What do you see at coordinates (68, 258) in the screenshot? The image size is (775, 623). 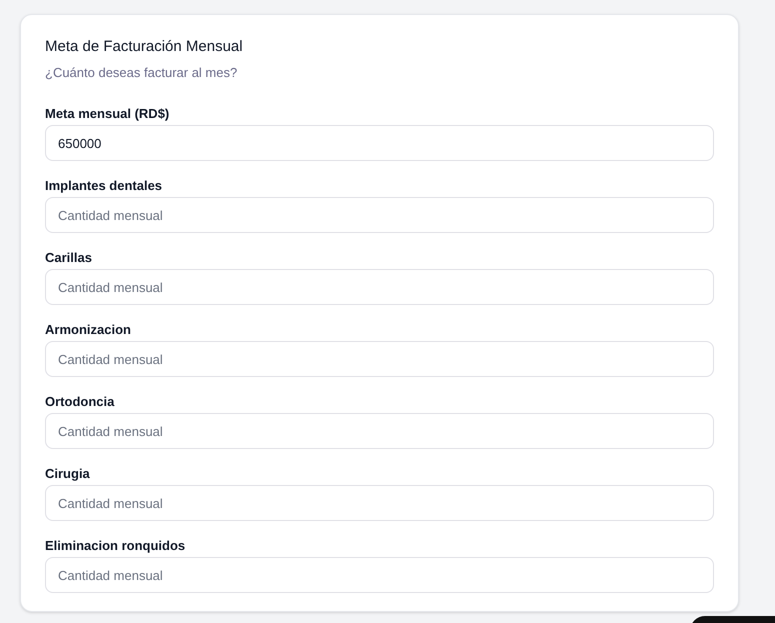 I see `field-label: Carillas` at bounding box center [68, 258].